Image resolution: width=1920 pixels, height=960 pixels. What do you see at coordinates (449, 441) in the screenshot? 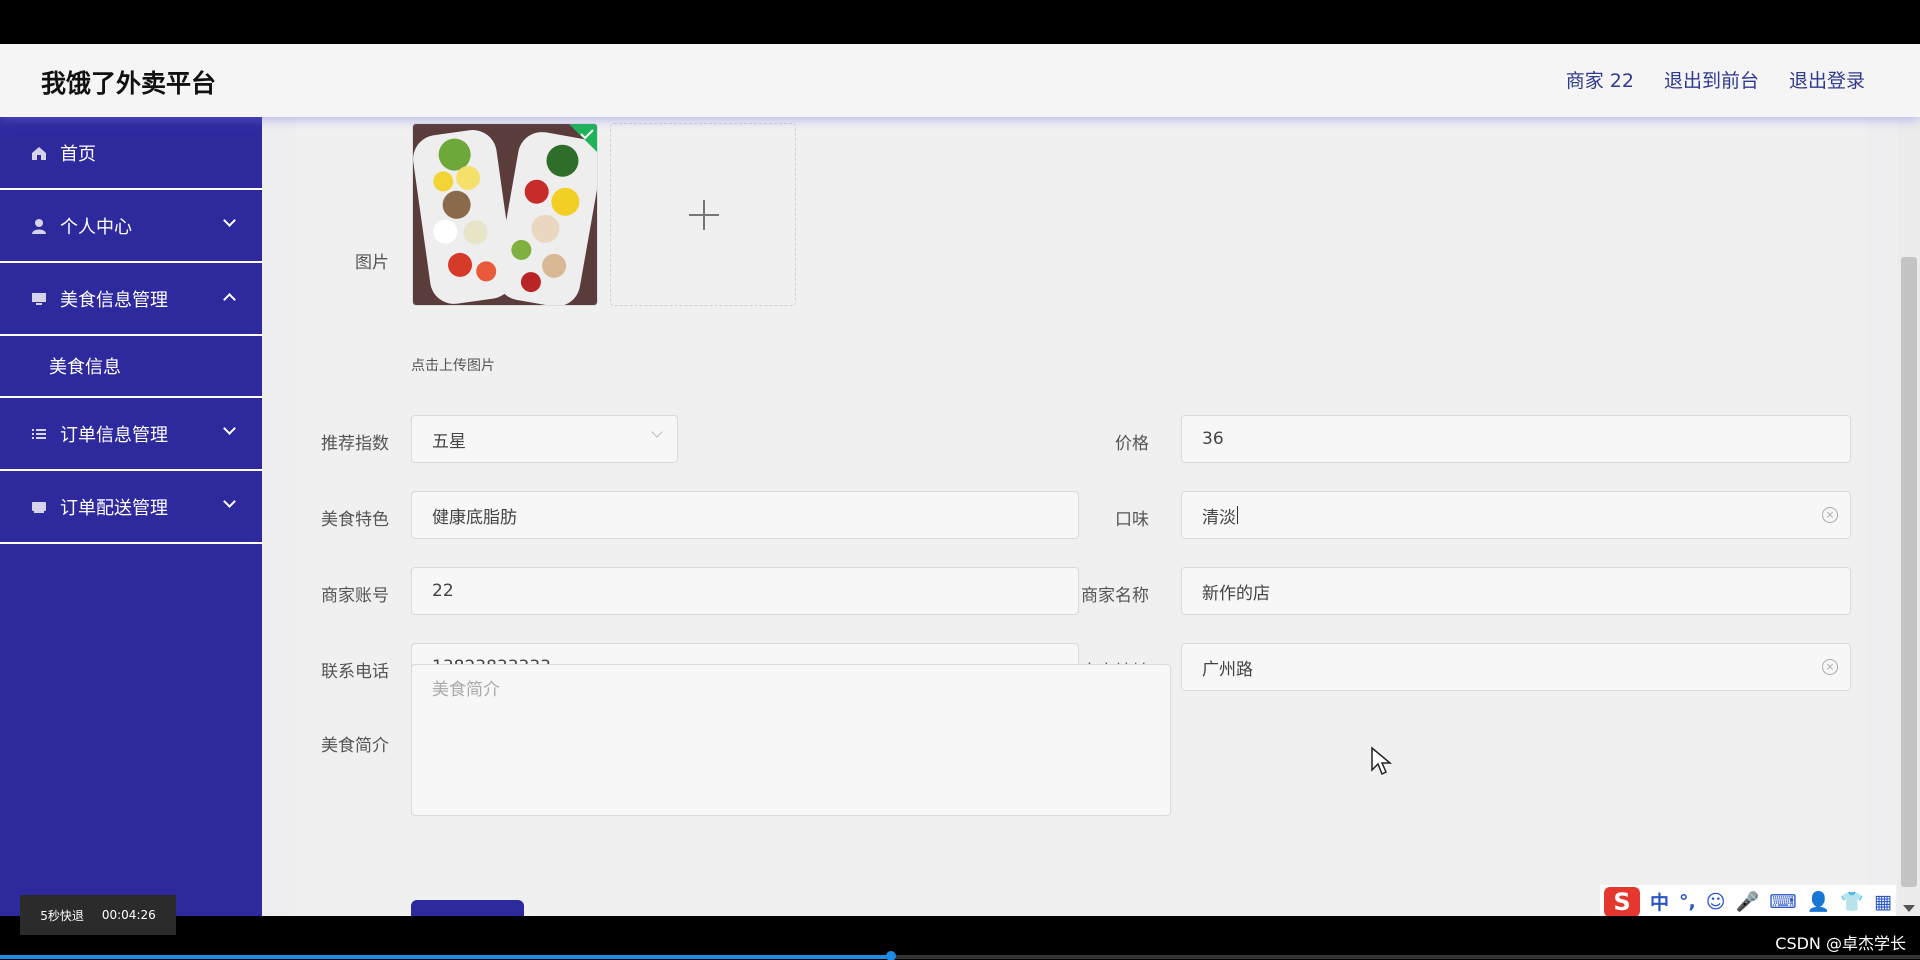
I see `rating-value: 五星` at bounding box center [449, 441].